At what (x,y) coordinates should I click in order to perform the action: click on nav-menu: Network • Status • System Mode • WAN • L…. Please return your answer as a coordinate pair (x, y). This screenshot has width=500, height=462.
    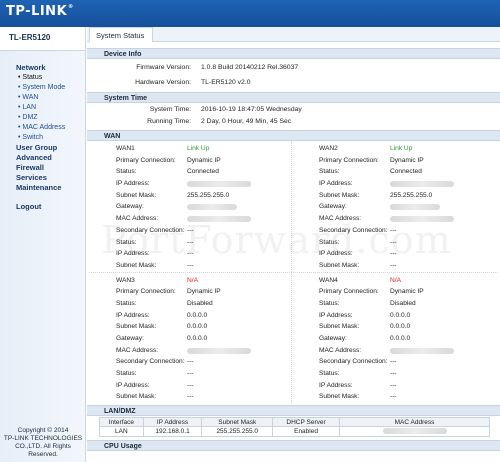
    Looking at the image, I should click on (42, 131).